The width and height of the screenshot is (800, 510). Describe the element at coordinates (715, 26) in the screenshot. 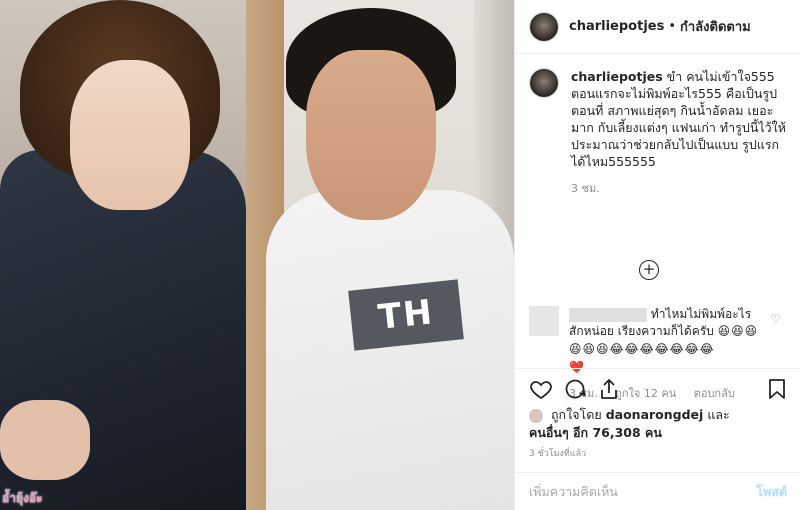

I see `following-button: กำลังติดตาม` at that location.